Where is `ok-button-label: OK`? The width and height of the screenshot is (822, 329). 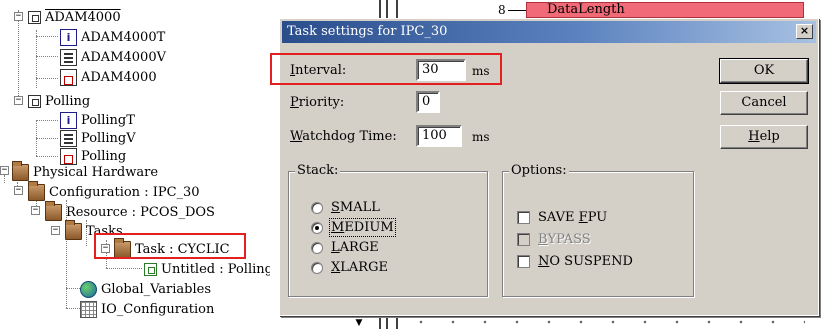 ok-button-label: OK is located at coordinates (764, 70).